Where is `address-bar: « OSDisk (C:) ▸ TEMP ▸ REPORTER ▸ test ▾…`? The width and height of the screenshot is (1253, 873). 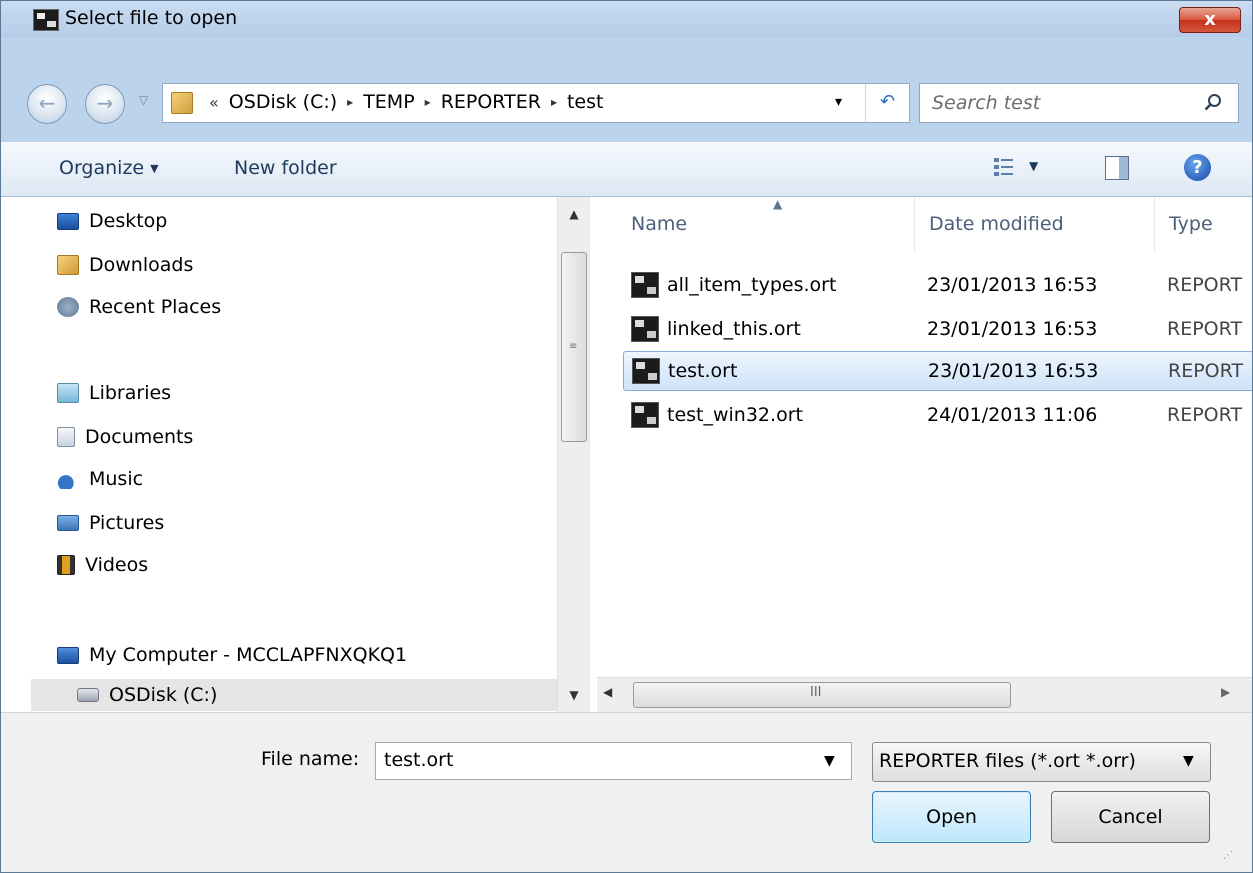
address-bar: « OSDisk (C:) ▸ TEMP ▸ REPORTER ▸ test ▾… is located at coordinates (536, 103).